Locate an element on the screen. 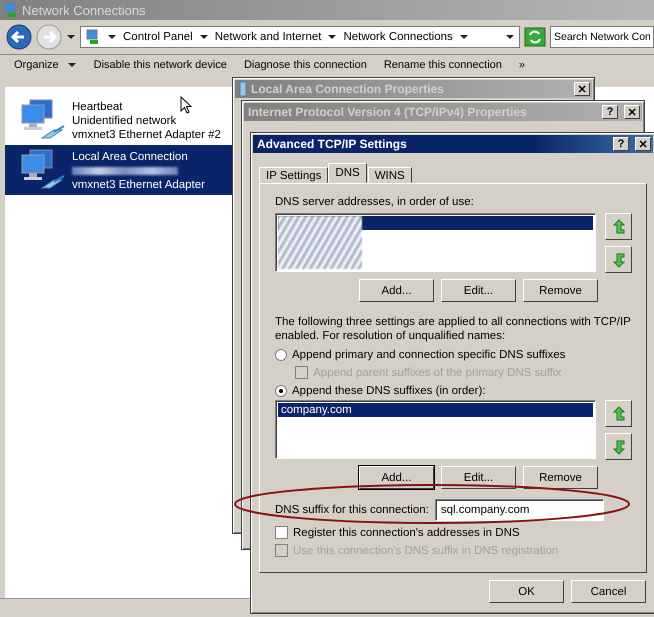 This screenshot has width=654, height=617. connection-status: Unidentified network is located at coordinates (124, 121).